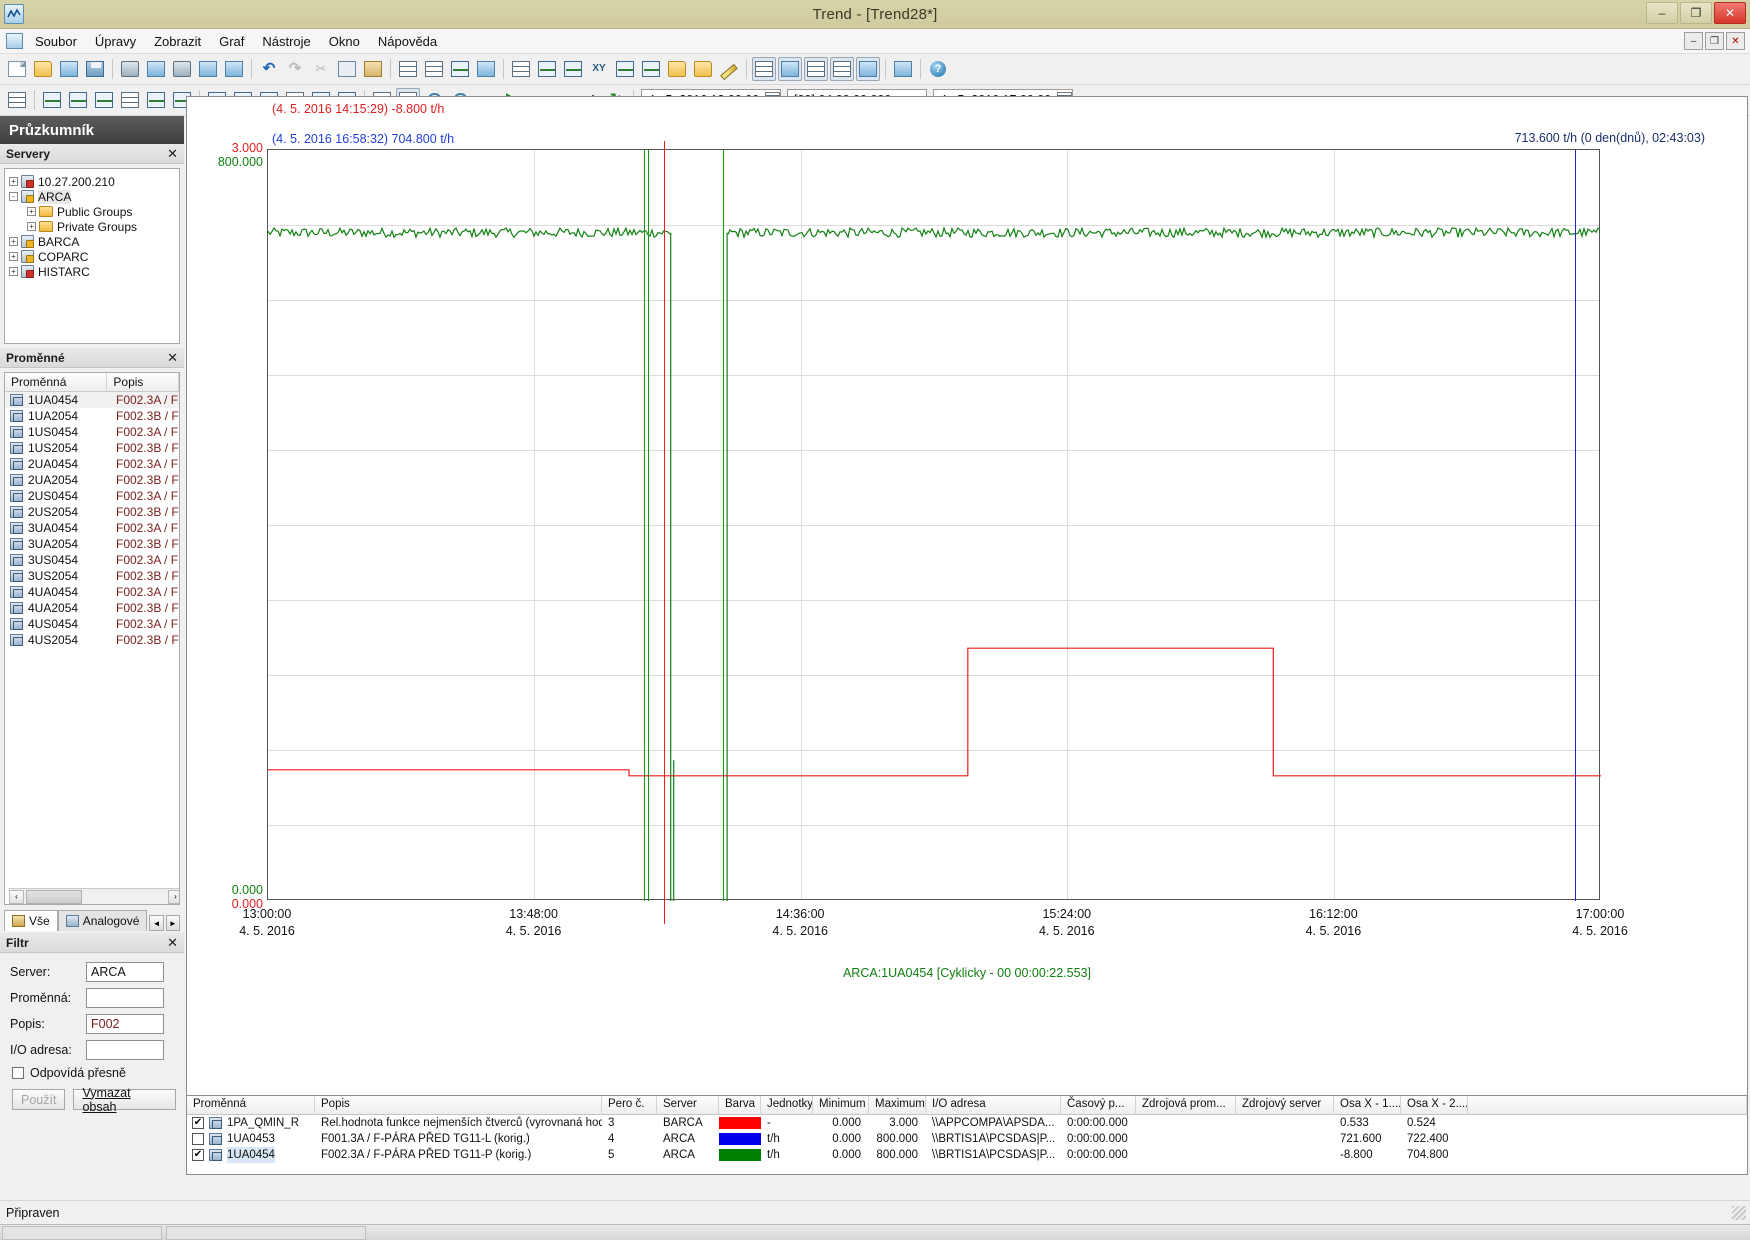 Image resolution: width=1750 pixels, height=1240 pixels. I want to click on pen-column-header: Zdrojový server, so click(1285, 1105).